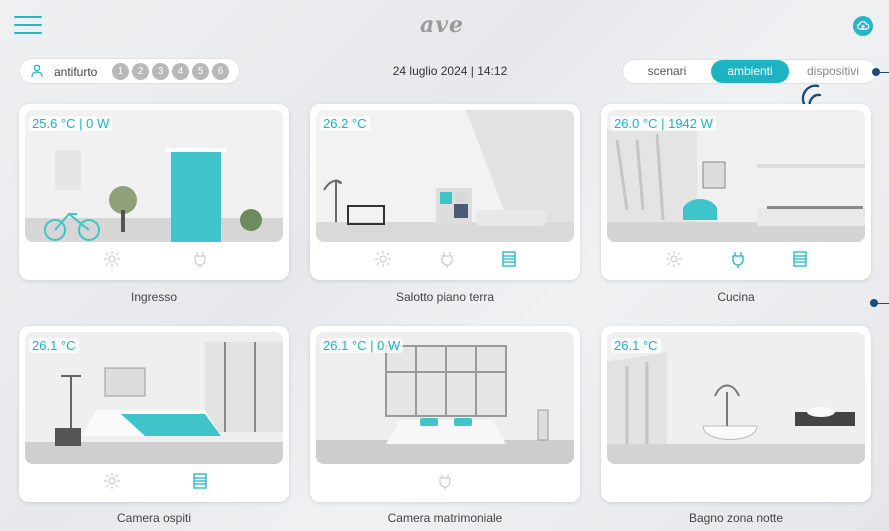  What do you see at coordinates (667, 71) in the screenshot?
I see `tab-scenari: scenari` at bounding box center [667, 71].